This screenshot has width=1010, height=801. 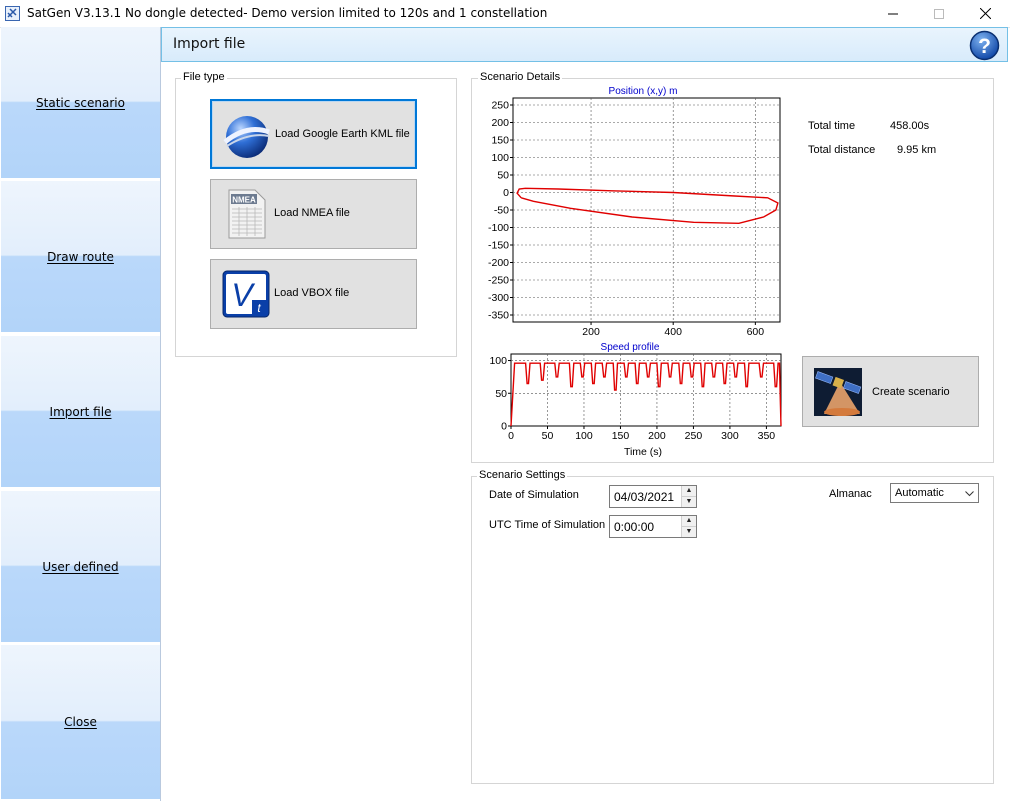 I want to click on maximize-button, so click(x=939, y=13).